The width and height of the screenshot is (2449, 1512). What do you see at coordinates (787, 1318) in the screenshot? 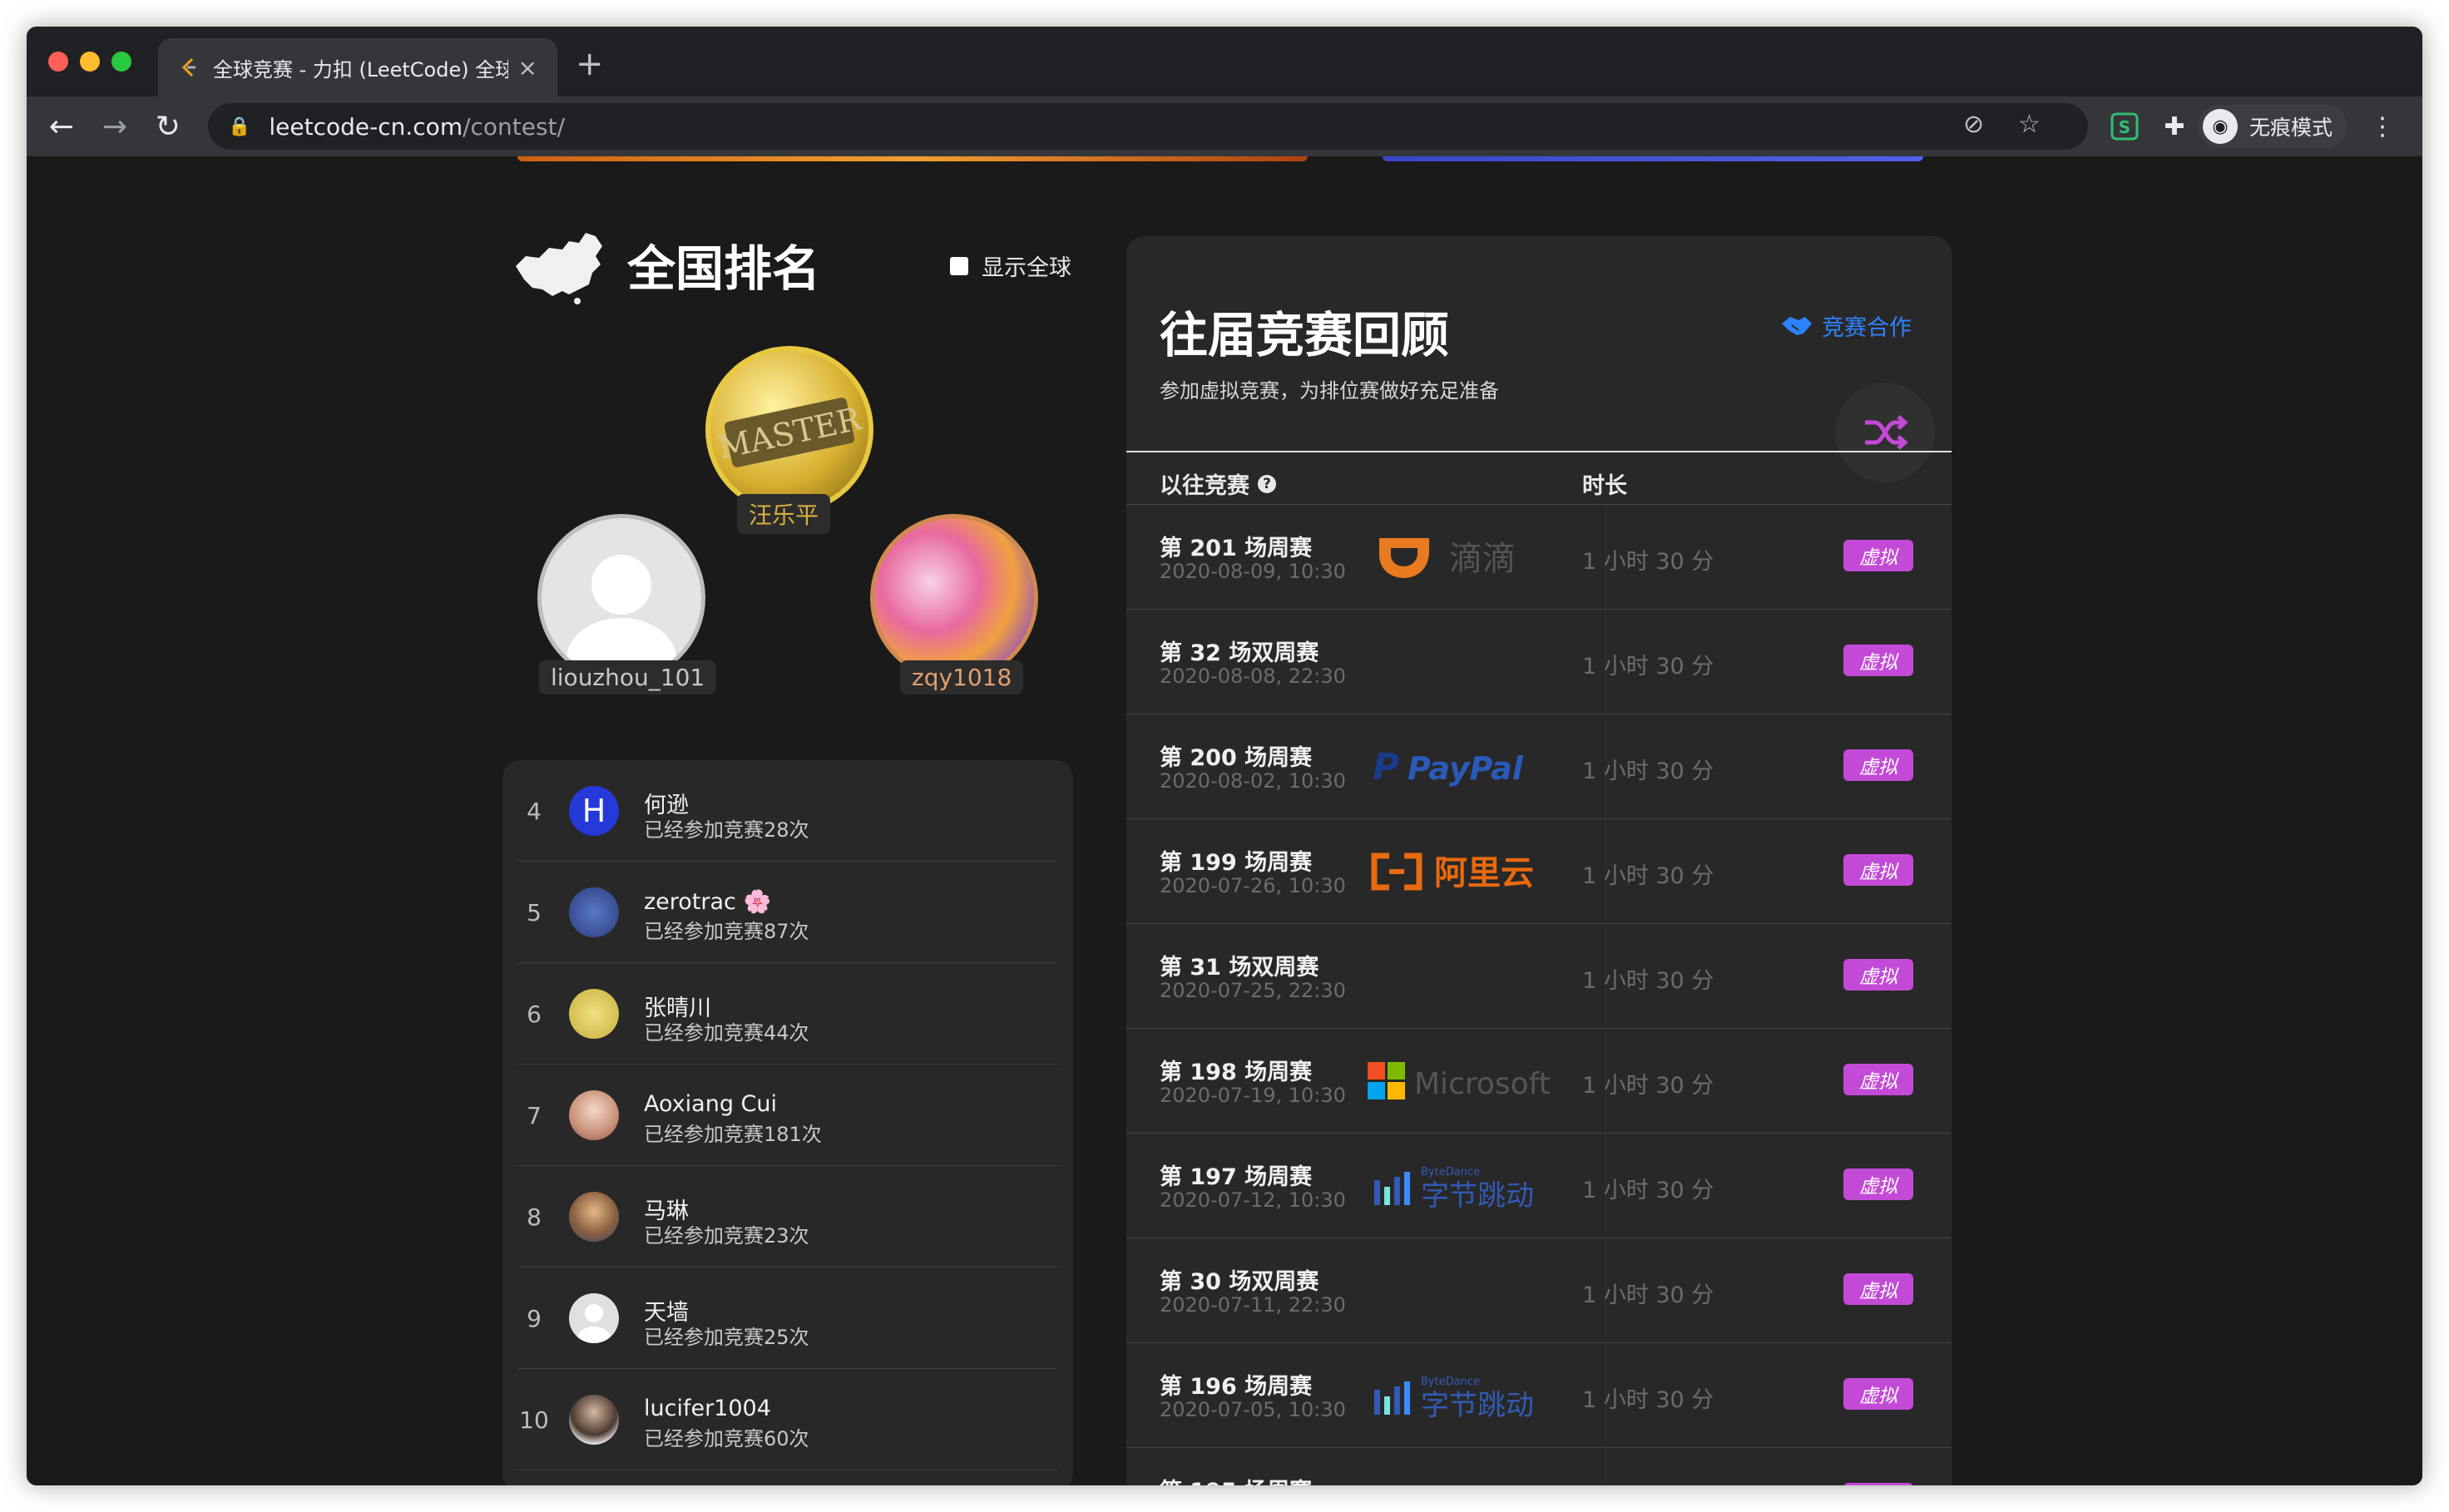
I see `ranking-row: 9 天墙 已经参加竞赛25次` at bounding box center [787, 1318].